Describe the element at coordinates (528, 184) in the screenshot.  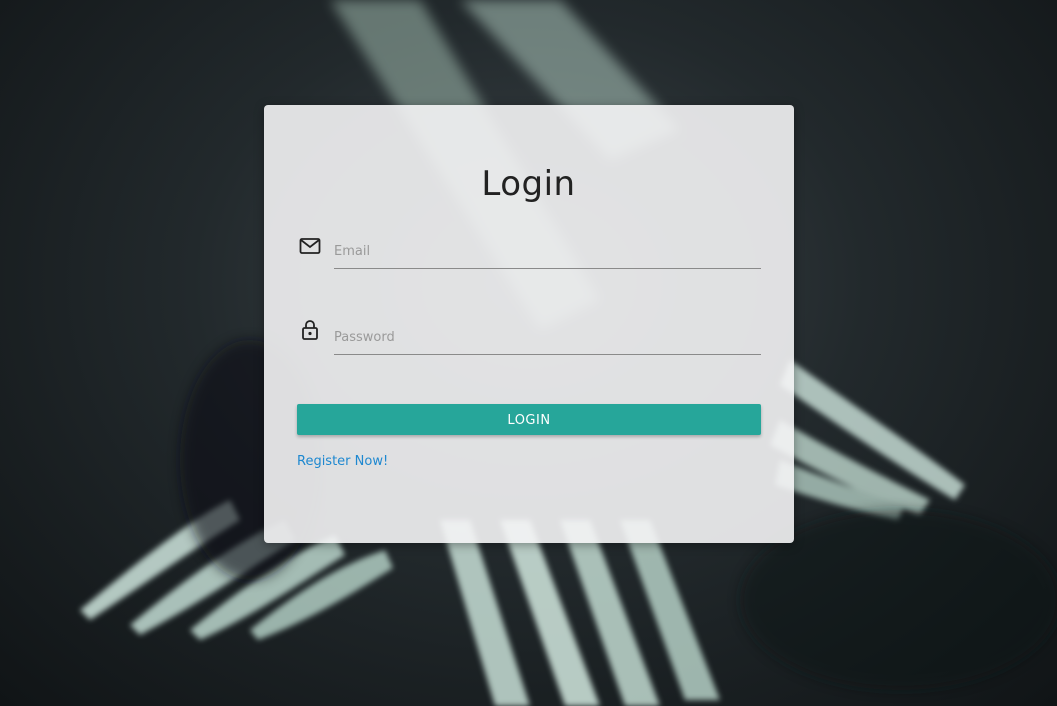
I see `page-title: Login` at that location.